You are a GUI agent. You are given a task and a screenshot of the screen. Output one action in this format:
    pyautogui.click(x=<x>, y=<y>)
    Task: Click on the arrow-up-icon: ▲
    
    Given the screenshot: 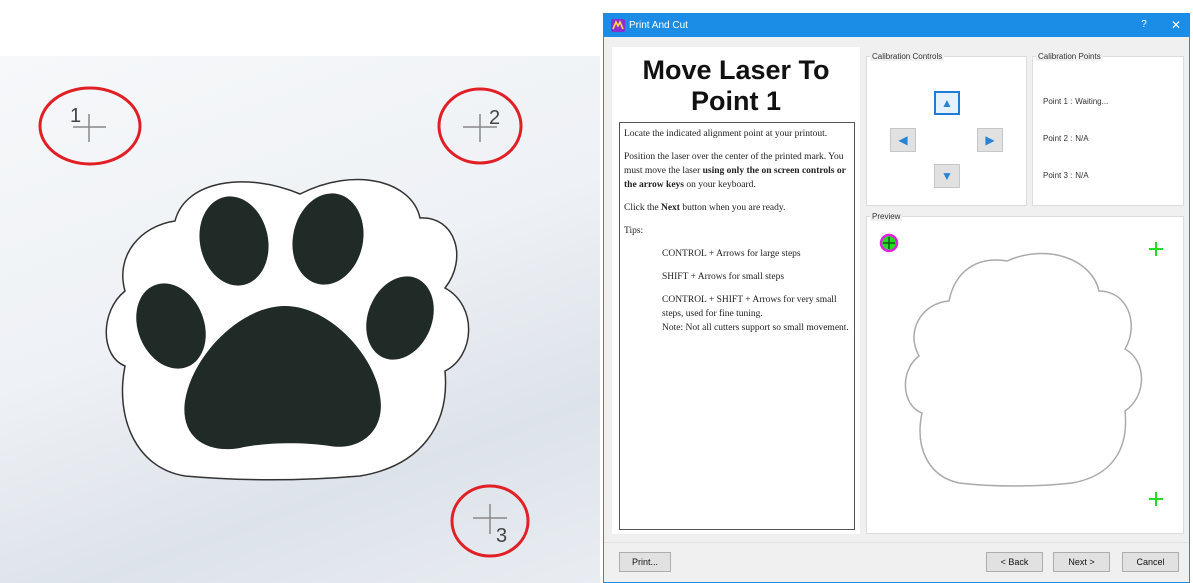 What is the action you would take?
    pyautogui.click(x=947, y=103)
    